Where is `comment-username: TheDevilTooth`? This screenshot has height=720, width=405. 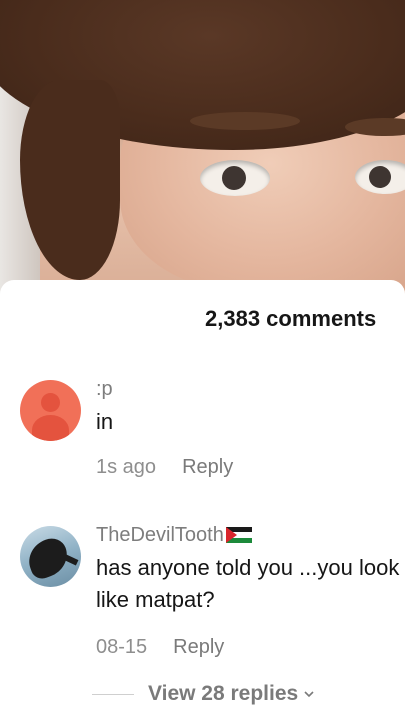 comment-username: TheDevilTooth is located at coordinates (174, 535).